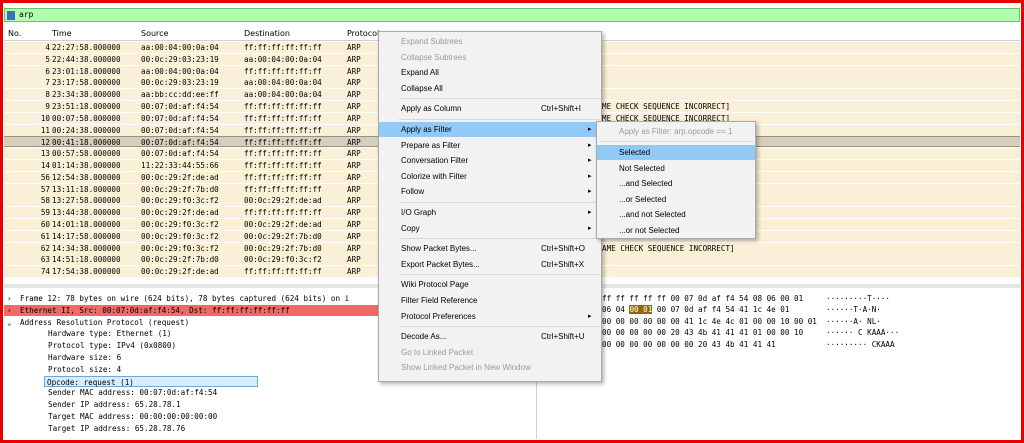 This screenshot has width=1024, height=443. What do you see at coordinates (676, 214) in the screenshot?
I see `submenu-item-and-not-selected: ...and not Selected` at bounding box center [676, 214].